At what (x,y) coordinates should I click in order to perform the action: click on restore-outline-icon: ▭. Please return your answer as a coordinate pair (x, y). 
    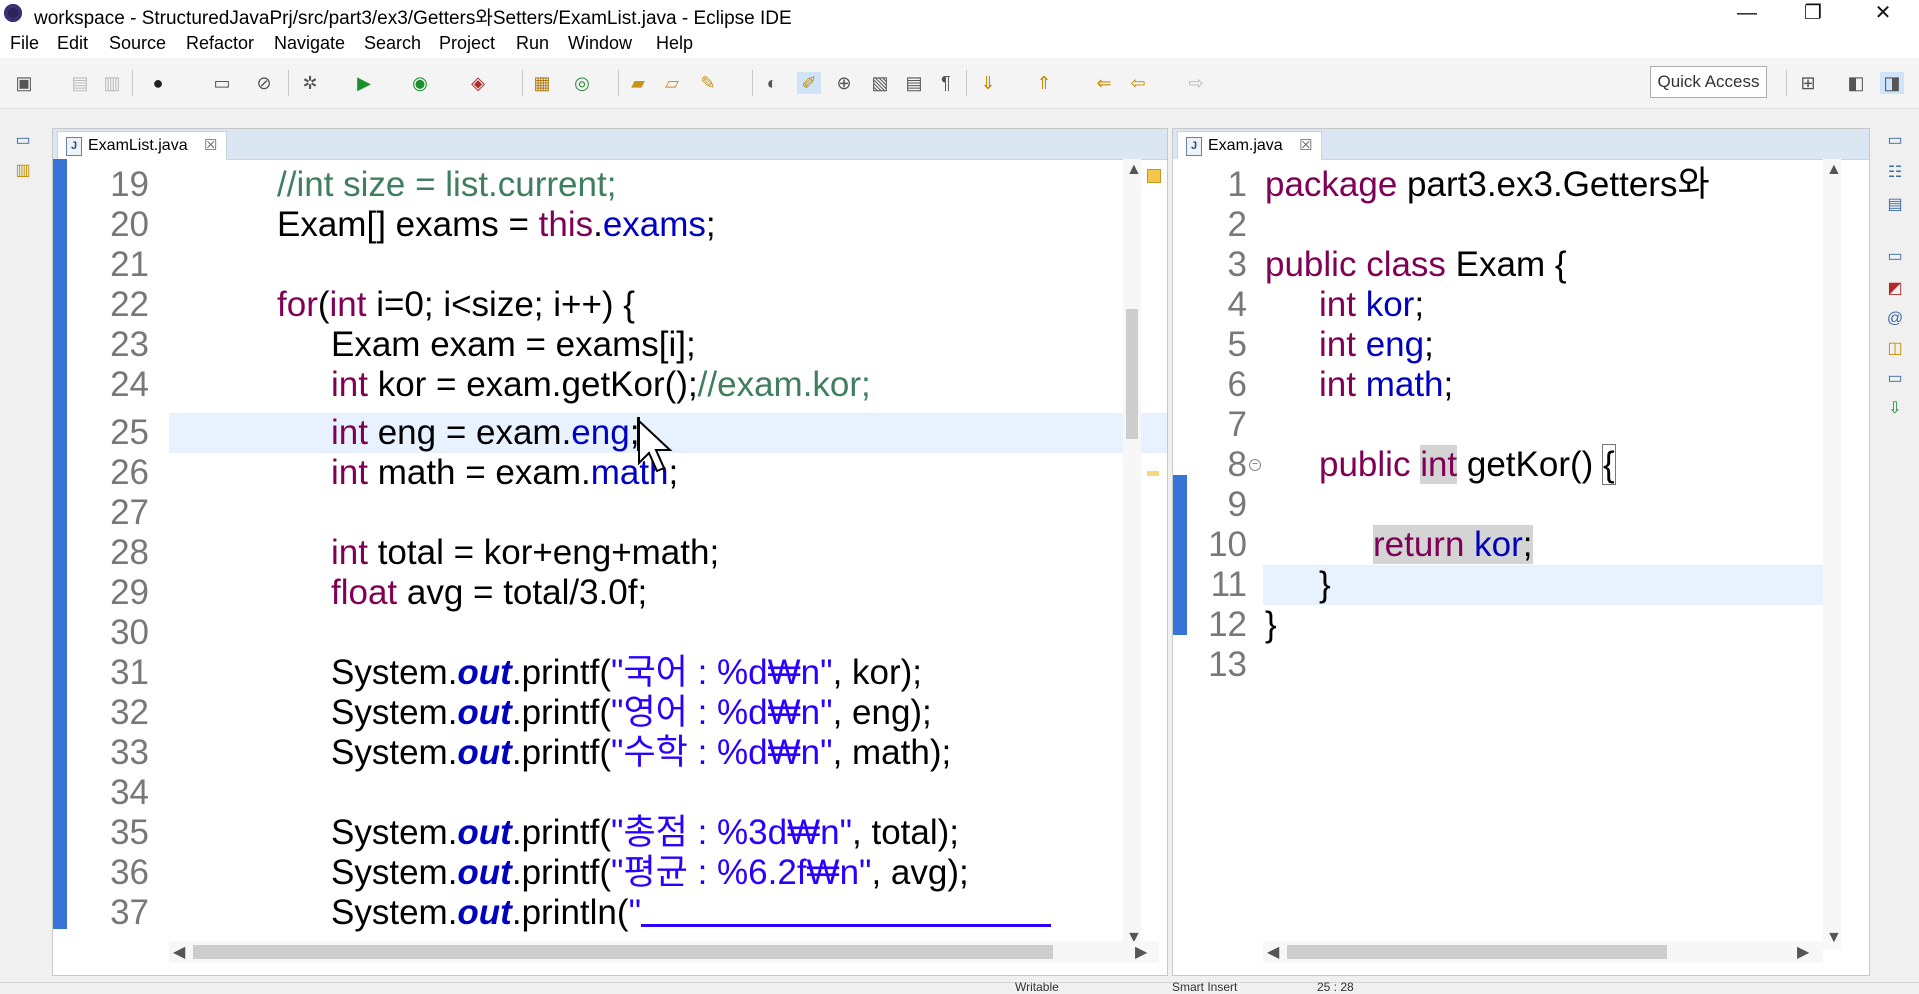
    Looking at the image, I should click on (1895, 141).